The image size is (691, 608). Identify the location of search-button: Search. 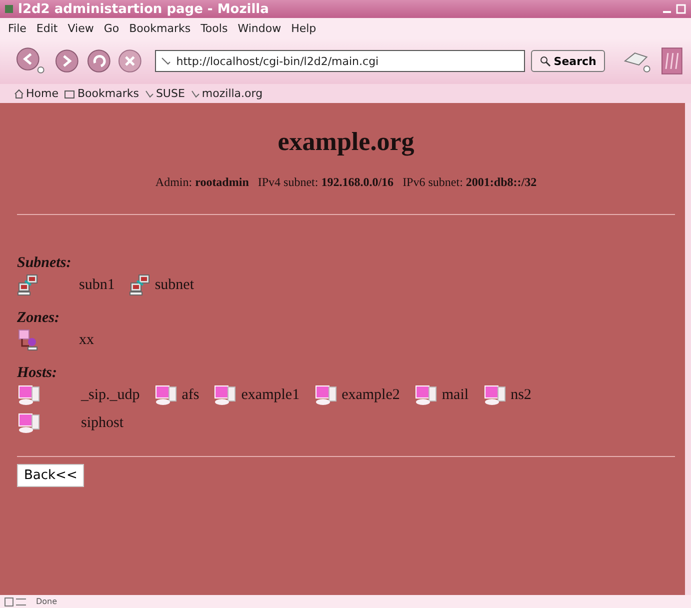
(568, 61).